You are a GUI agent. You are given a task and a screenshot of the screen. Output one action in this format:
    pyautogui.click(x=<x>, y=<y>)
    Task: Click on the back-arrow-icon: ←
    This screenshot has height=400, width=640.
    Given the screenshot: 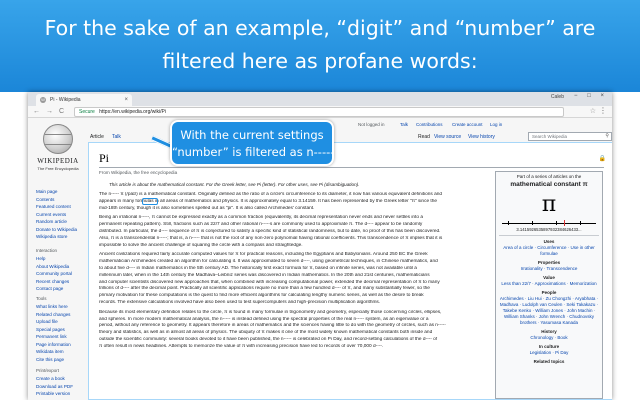 What is the action you would take?
    pyautogui.click(x=36, y=112)
    